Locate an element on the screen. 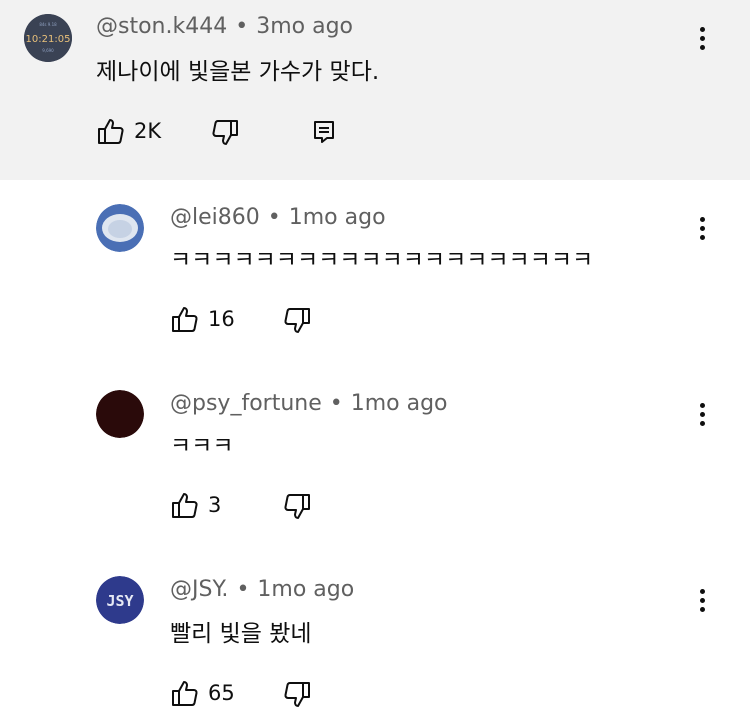  reply-icon is located at coordinates (324, 132).